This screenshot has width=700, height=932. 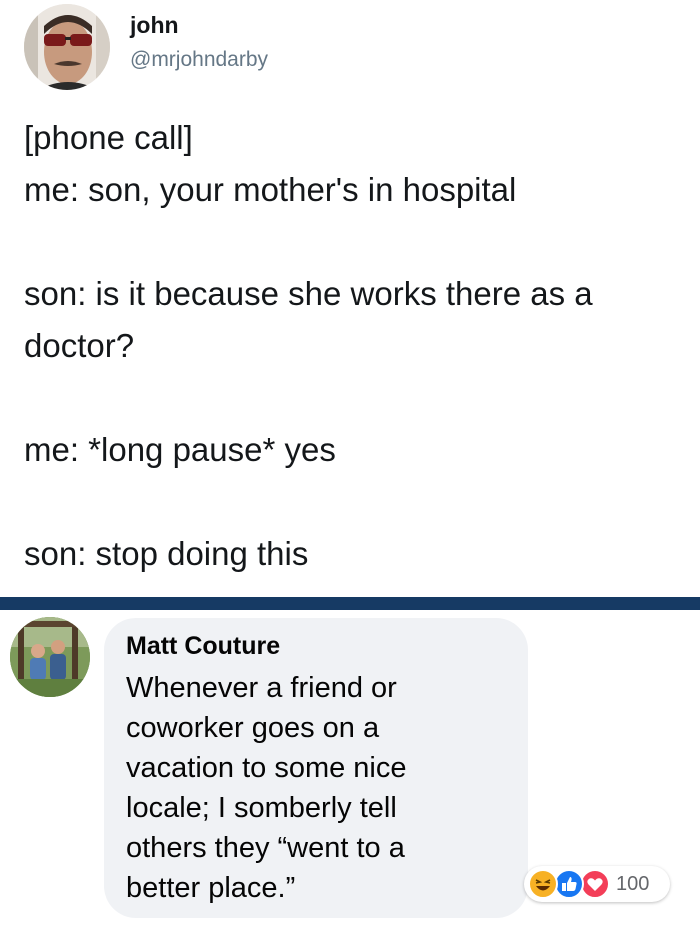 I want to click on tweet-author-handle: @mrjohndarby, so click(x=199, y=60).